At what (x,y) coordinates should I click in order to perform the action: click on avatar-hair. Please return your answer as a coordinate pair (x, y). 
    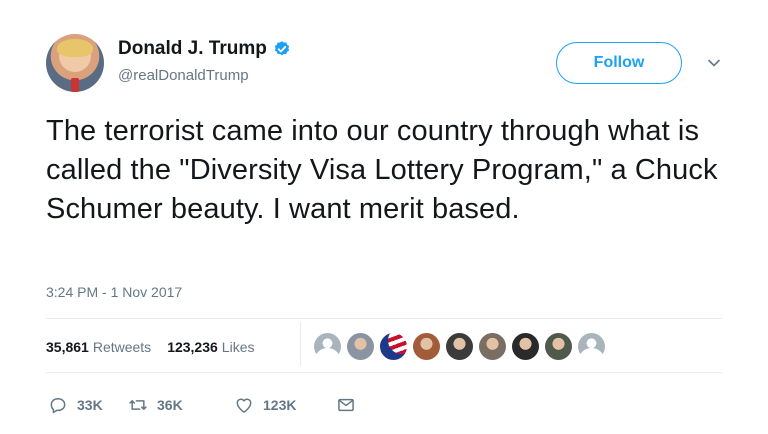
    Looking at the image, I should click on (75, 48).